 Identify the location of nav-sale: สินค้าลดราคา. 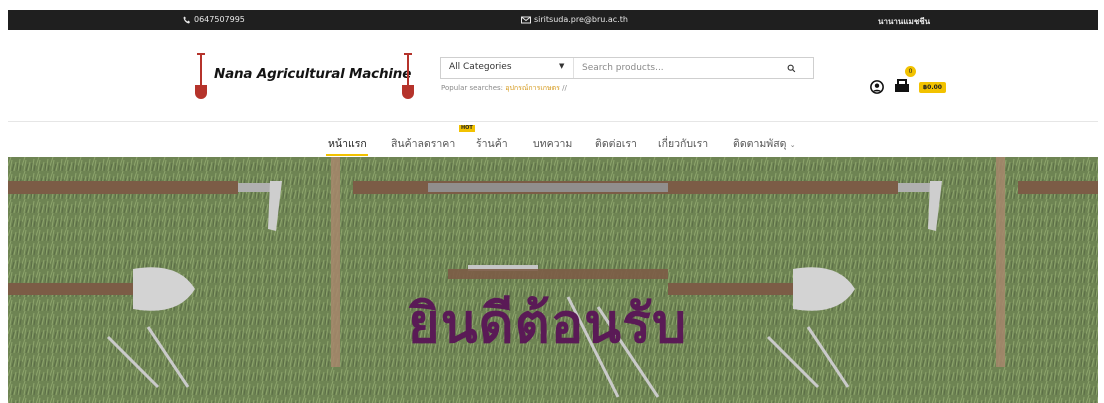
(423, 143).